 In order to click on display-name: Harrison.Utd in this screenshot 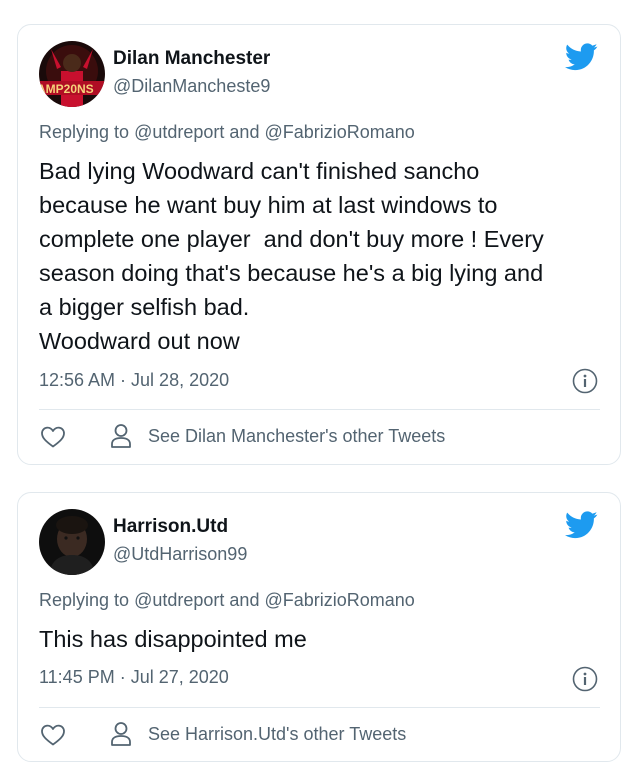, I will do `click(170, 527)`.